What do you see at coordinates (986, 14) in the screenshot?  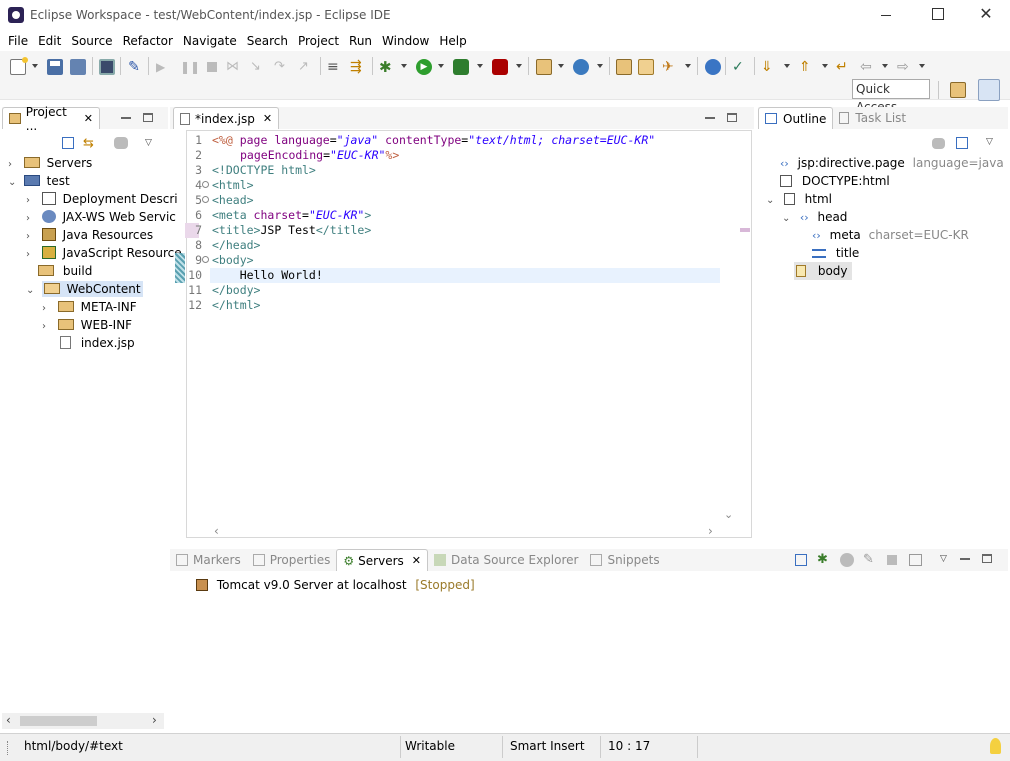 I see `close-window-button: ✕` at bounding box center [986, 14].